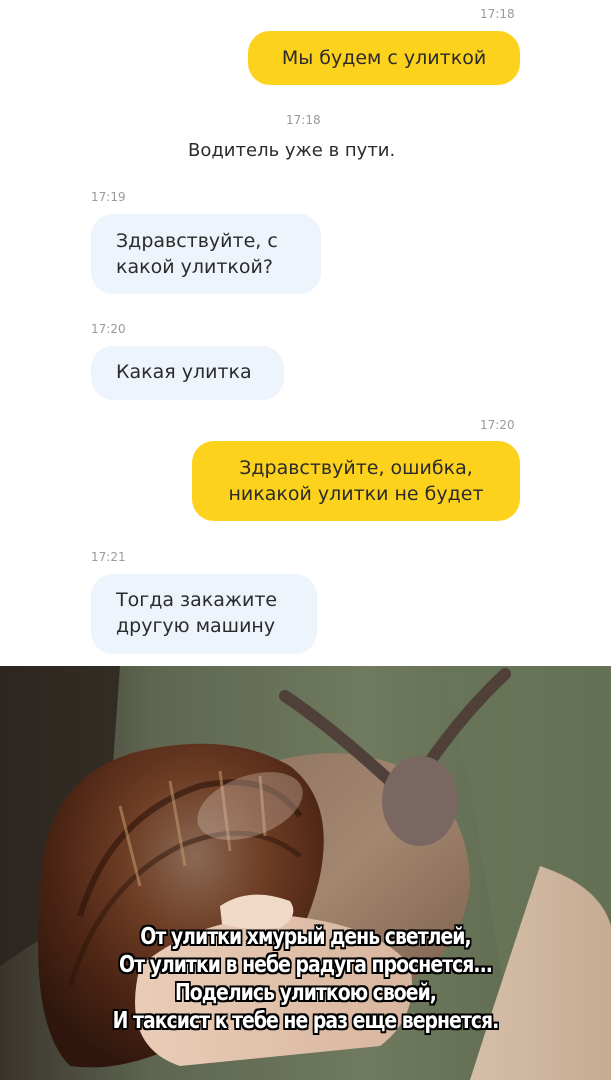  What do you see at coordinates (292, 150) in the screenshot?
I see `system-message: Водитель уже в пути.` at bounding box center [292, 150].